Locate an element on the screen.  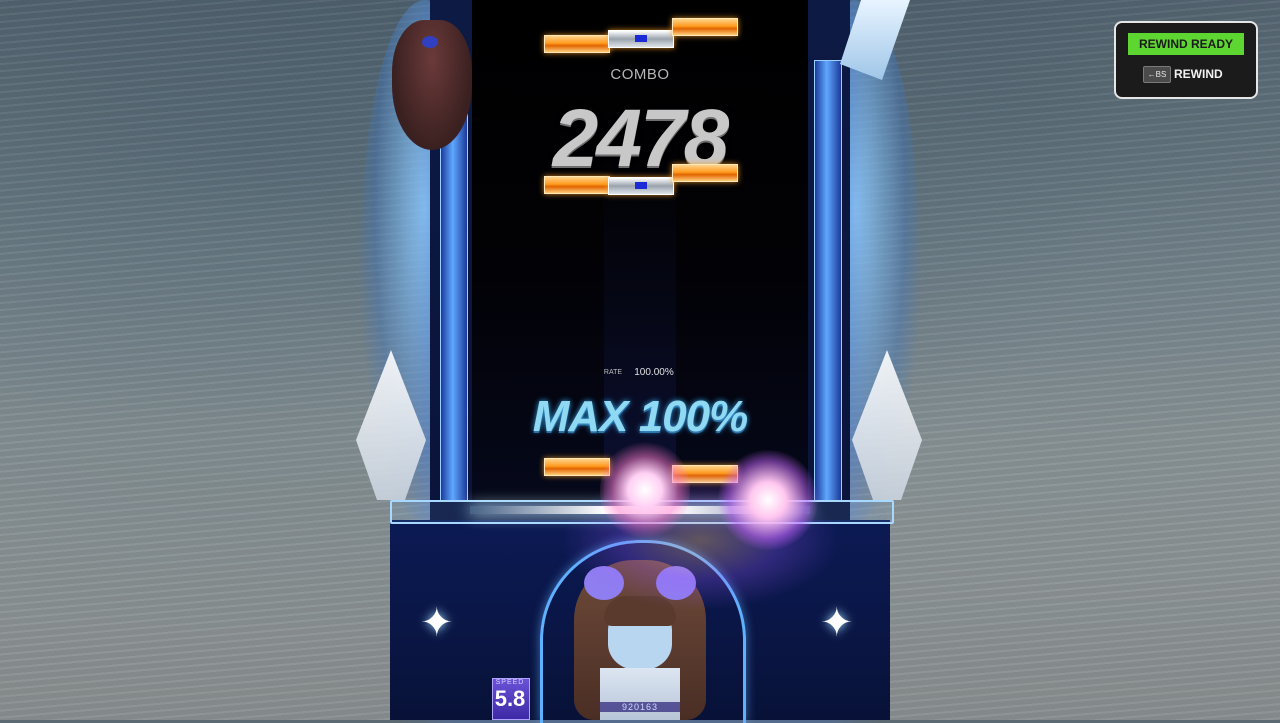
max-accuracy-text: MAX 100% is located at coordinates (640, 416).